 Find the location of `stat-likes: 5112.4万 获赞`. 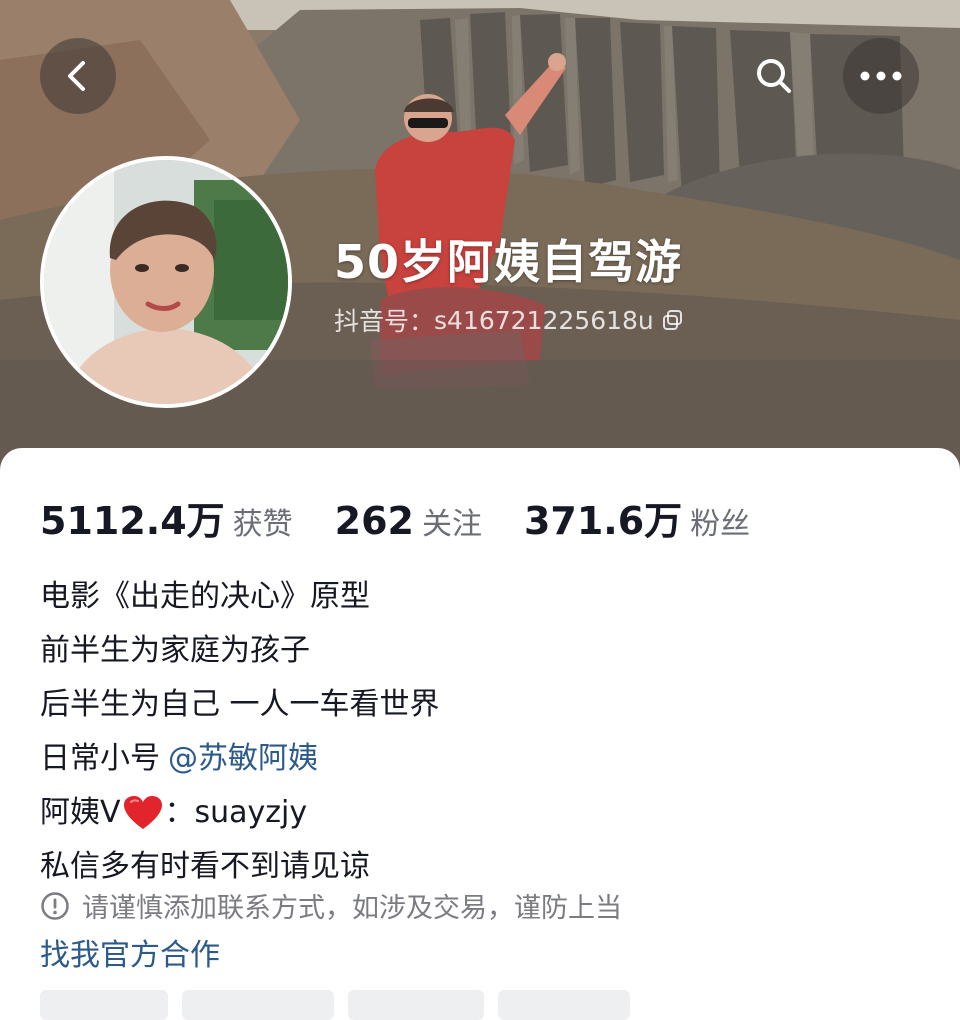

stat-likes: 5112.4万 获赞 is located at coordinates (166, 517).